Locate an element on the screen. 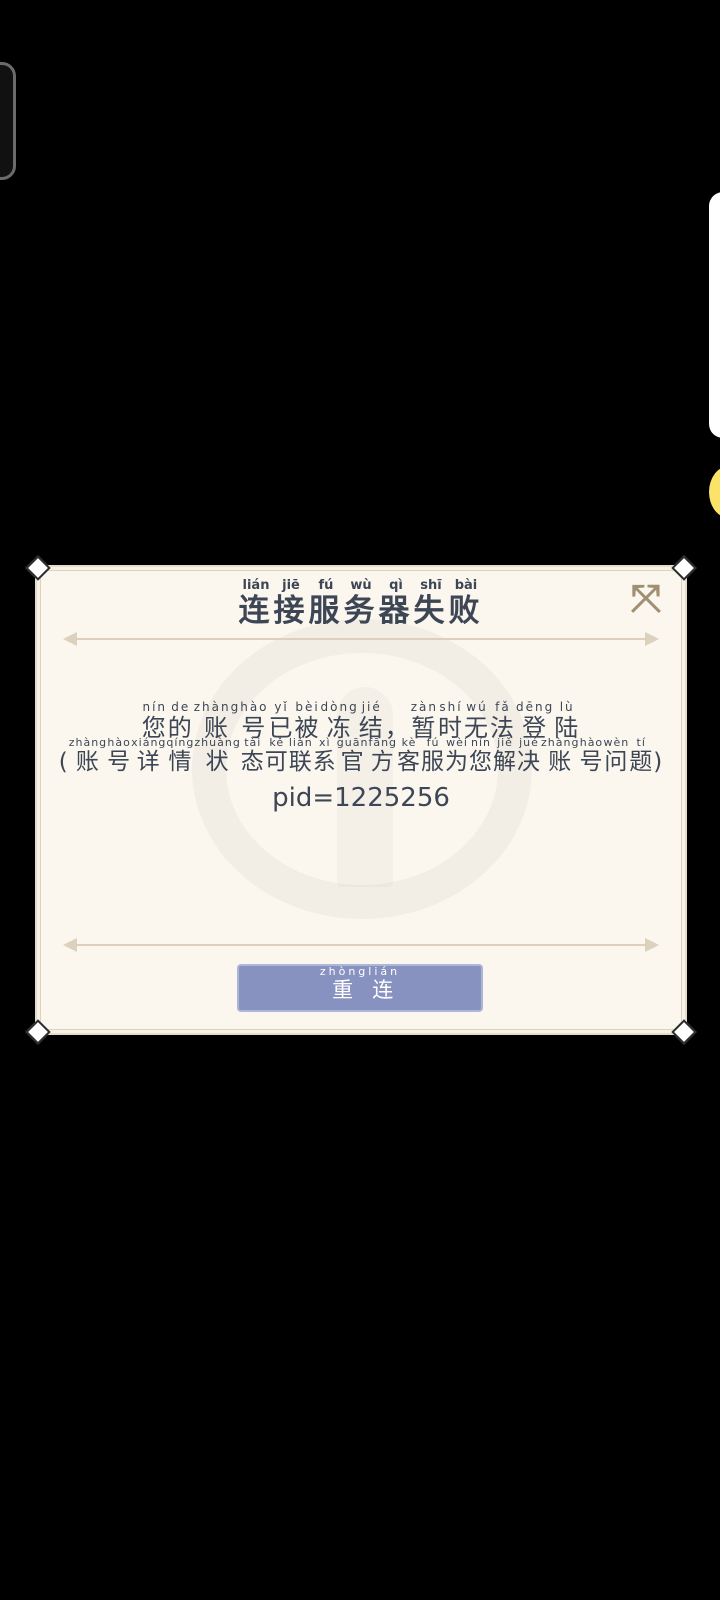  char-with-pinyin: 问wèn is located at coordinates (616, 755).